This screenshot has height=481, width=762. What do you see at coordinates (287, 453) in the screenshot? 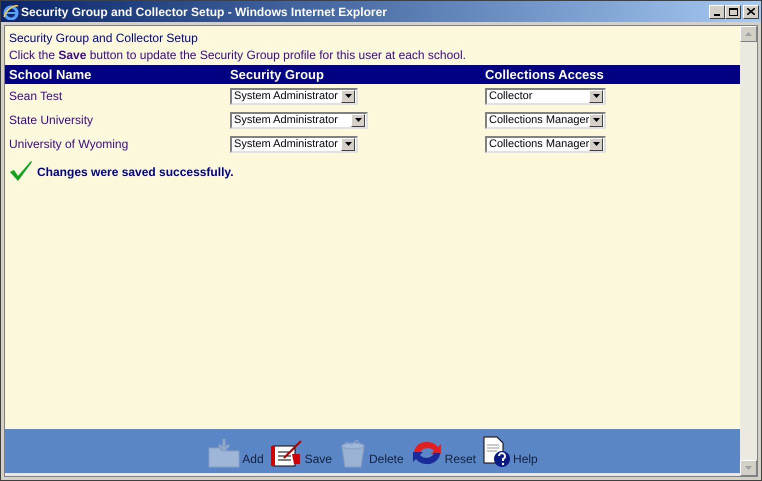
I see `notebook-pen-icon` at bounding box center [287, 453].